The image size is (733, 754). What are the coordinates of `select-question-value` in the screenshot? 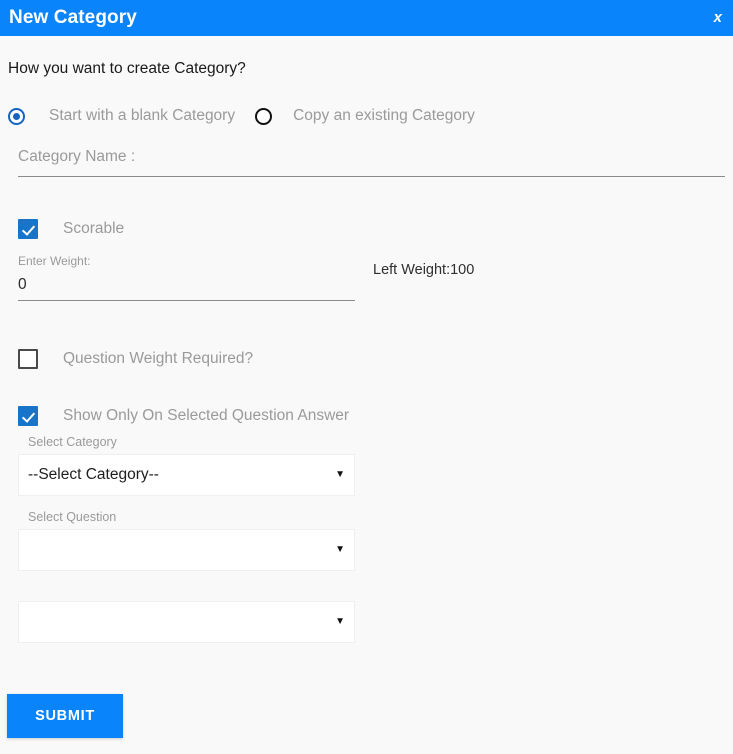 It's located at (174, 550).